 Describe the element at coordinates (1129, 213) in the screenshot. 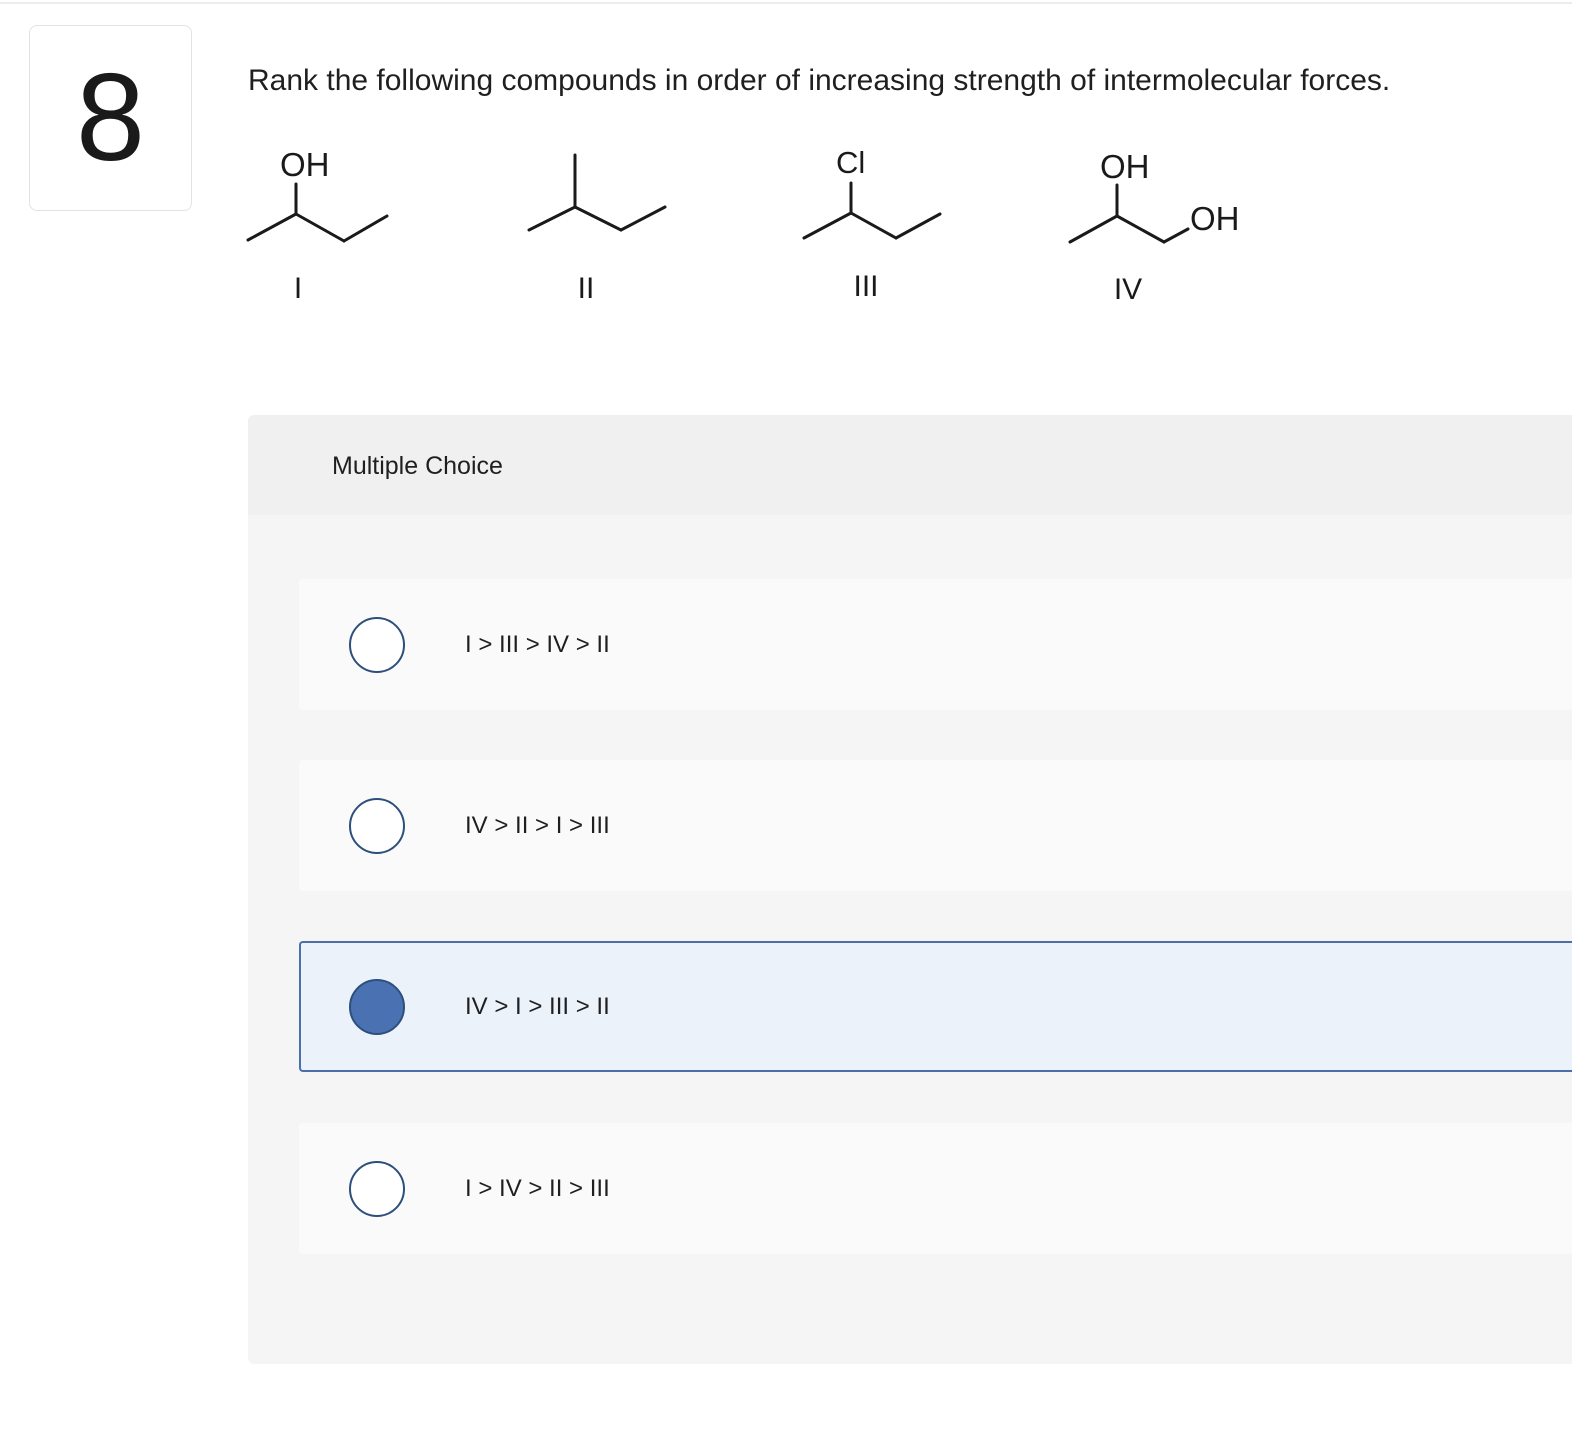

I see `compound-iv-structure` at that location.